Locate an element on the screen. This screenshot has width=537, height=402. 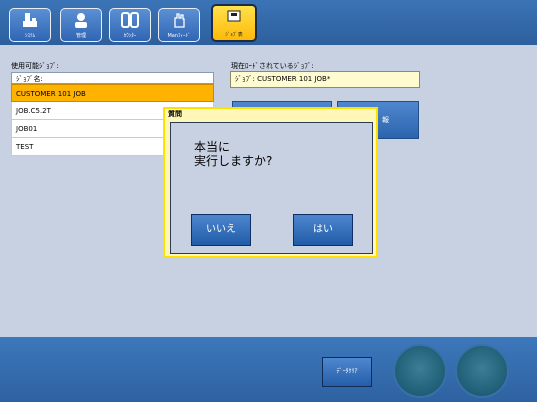
dialog-message: 本当に 実行しますか? is located at coordinates (233, 154).